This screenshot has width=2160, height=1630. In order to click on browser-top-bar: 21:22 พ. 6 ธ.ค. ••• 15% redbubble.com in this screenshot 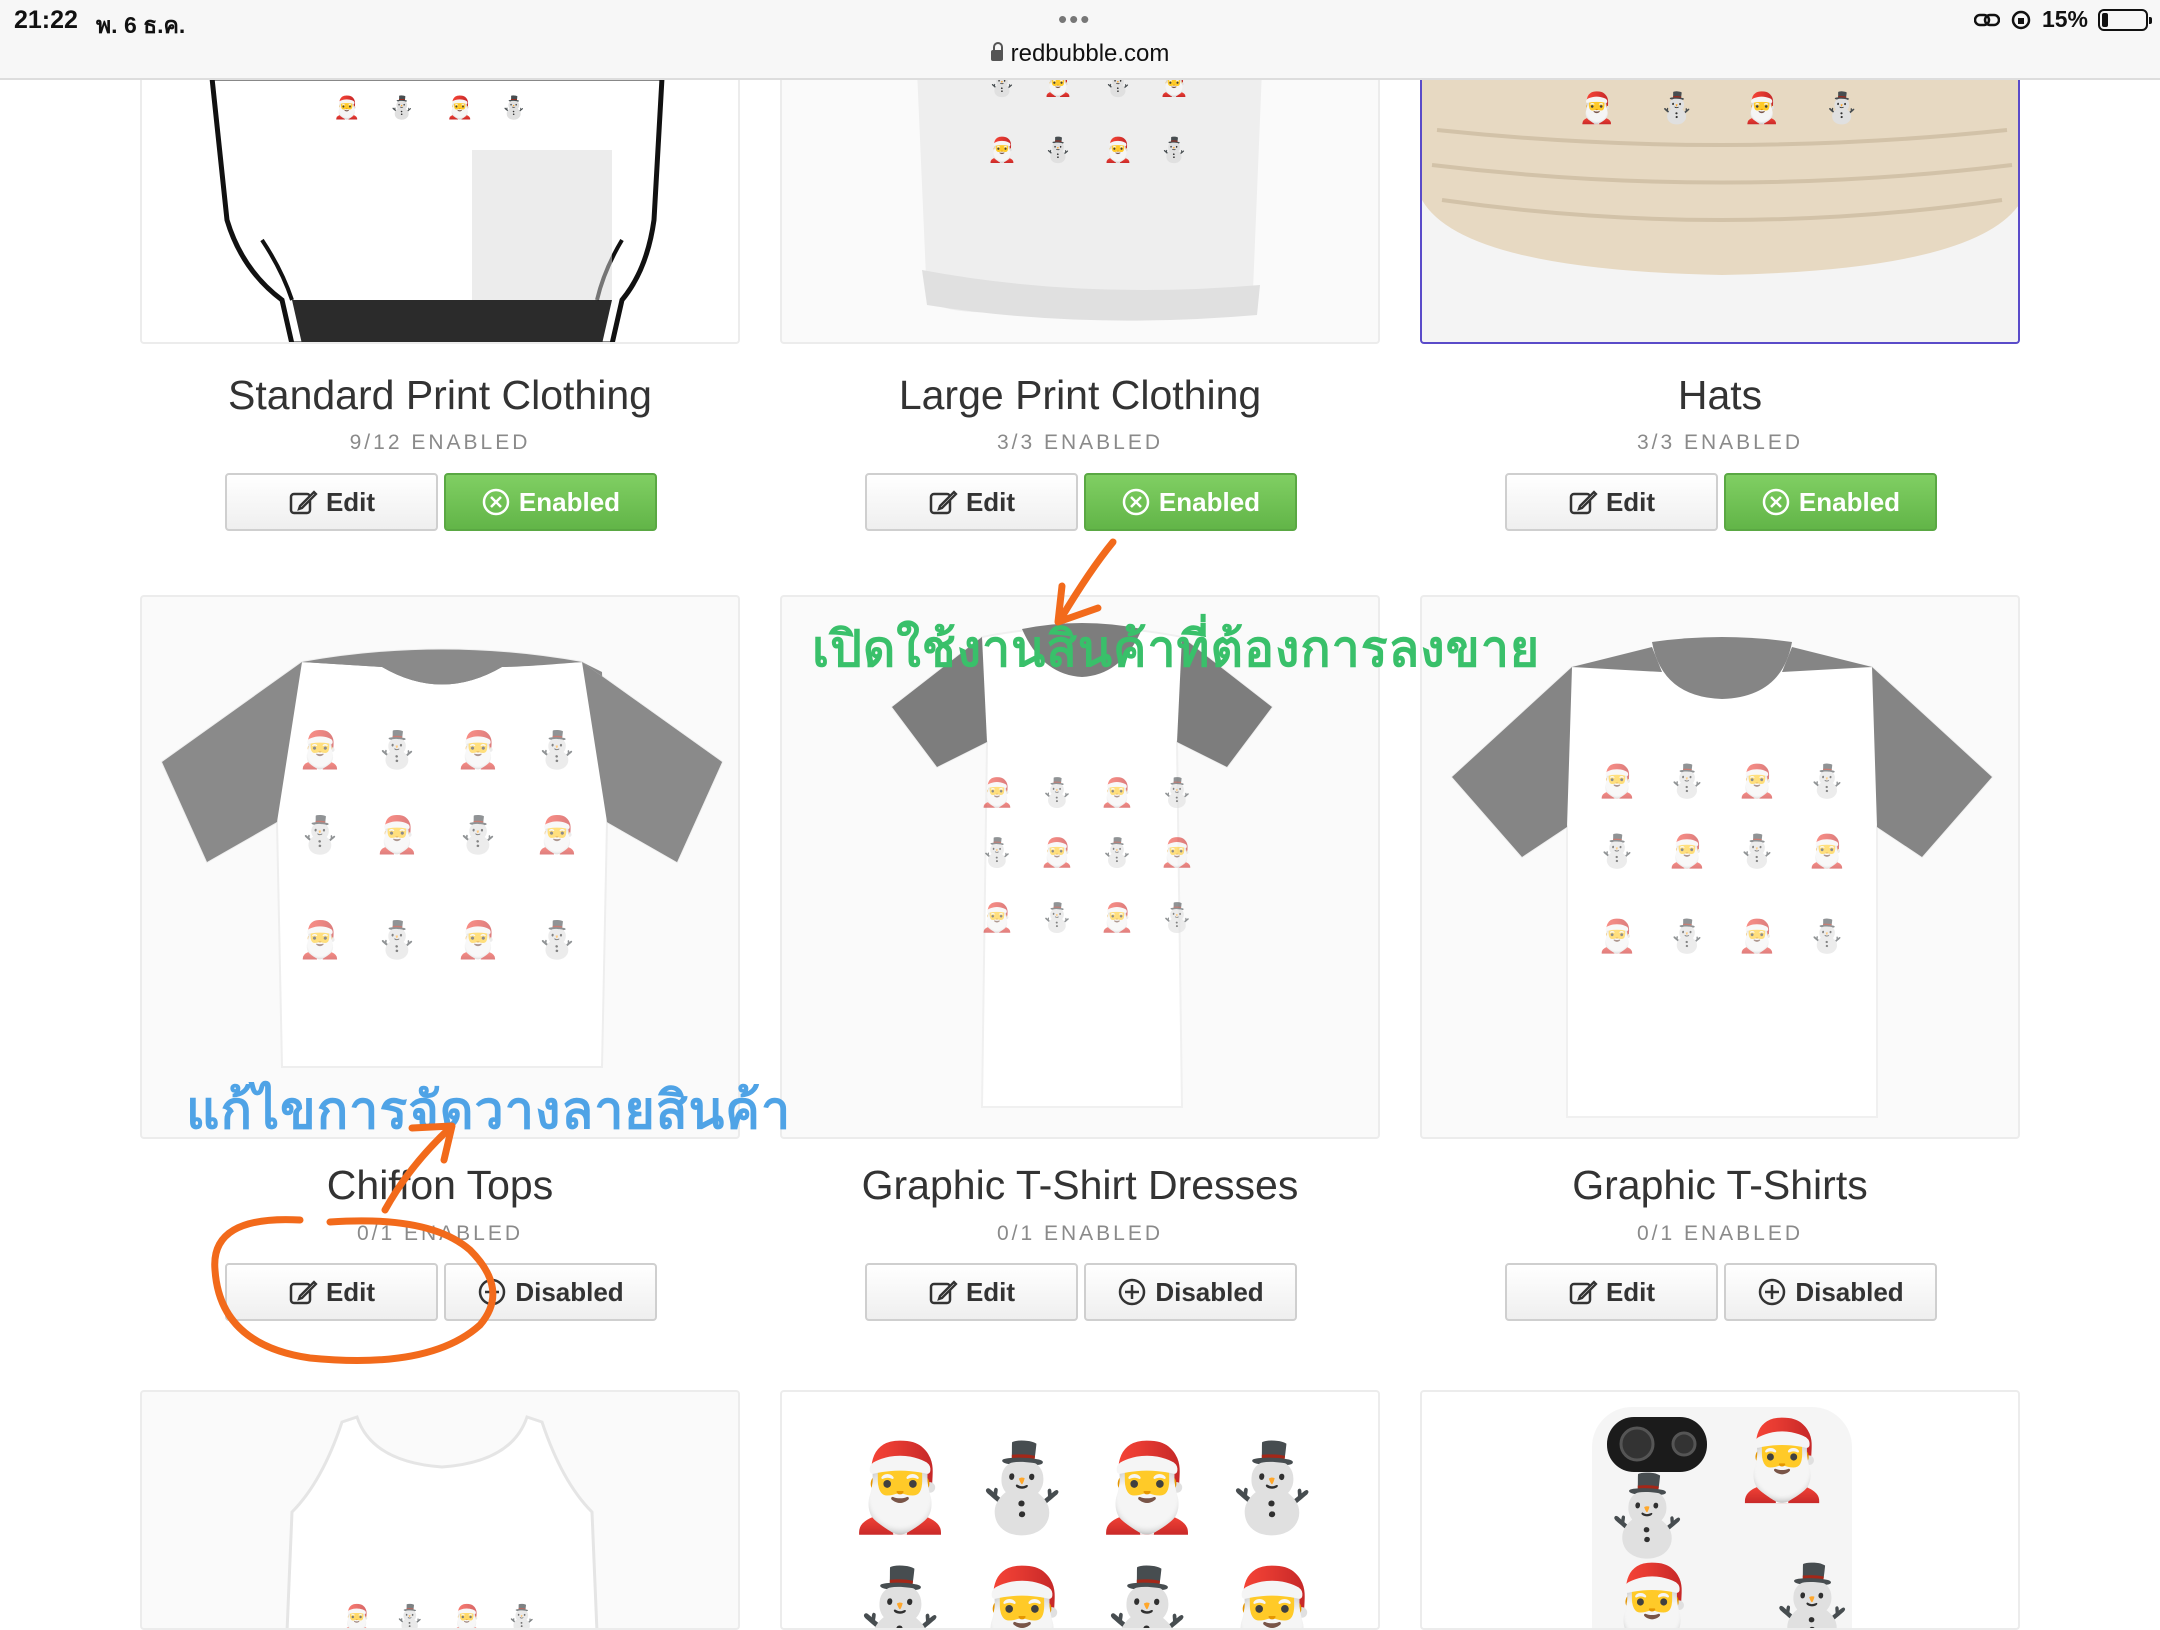, I will do `click(1080, 40)`.